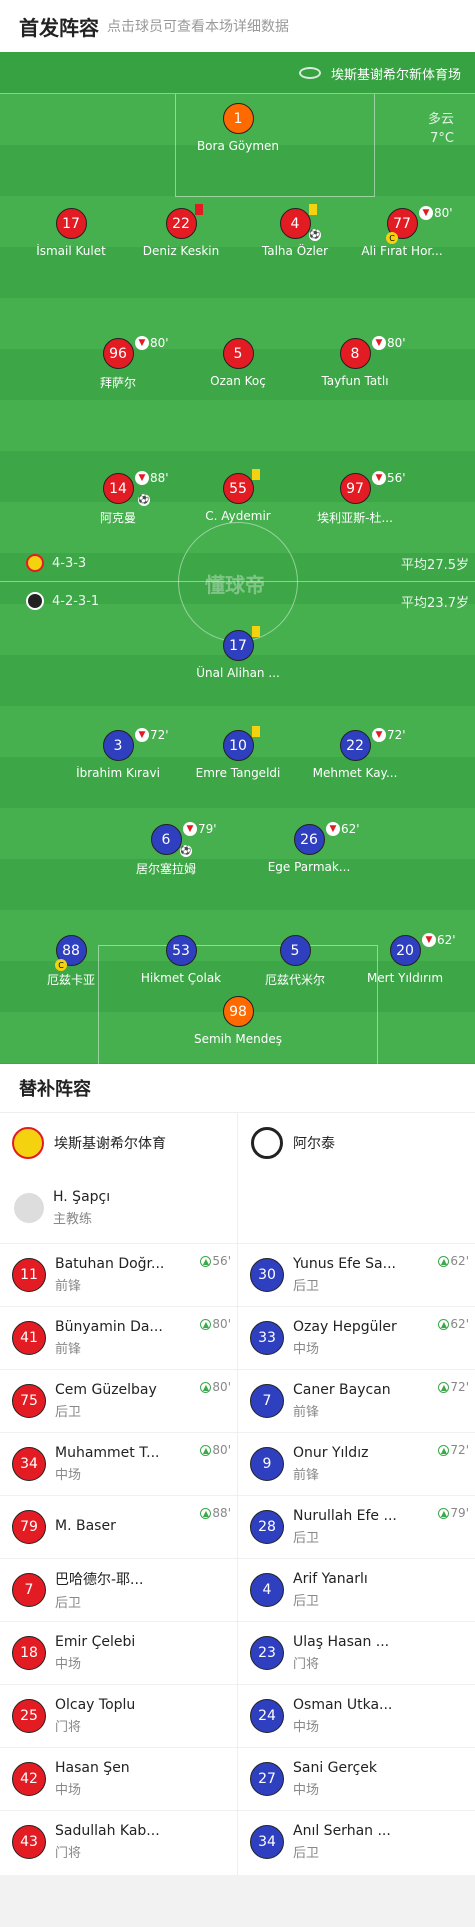  What do you see at coordinates (118, 754) in the screenshot?
I see `player-away-lm: 3 ▼ 72' İbrahim Kıravi` at bounding box center [118, 754].